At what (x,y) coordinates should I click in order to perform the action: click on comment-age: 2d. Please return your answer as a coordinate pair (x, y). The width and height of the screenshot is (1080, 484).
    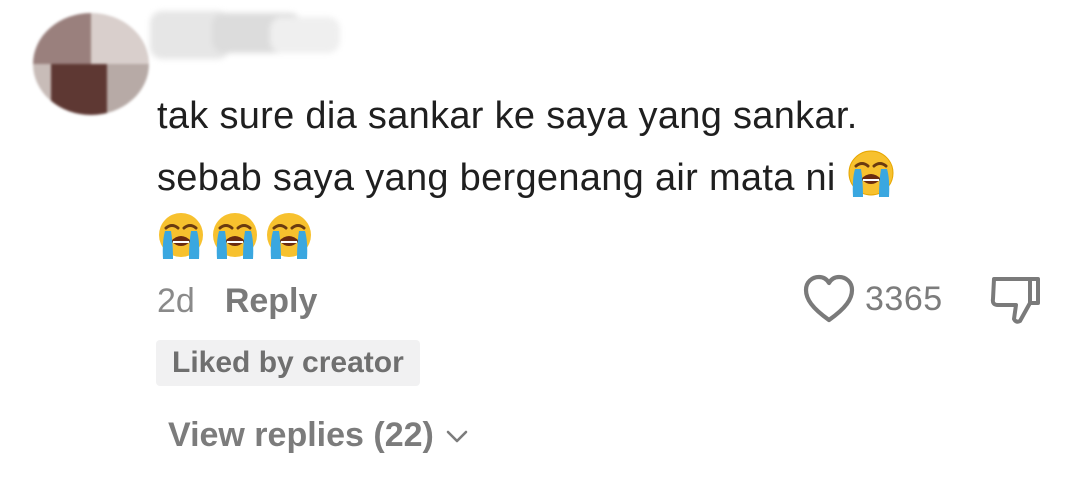
    Looking at the image, I should click on (176, 301).